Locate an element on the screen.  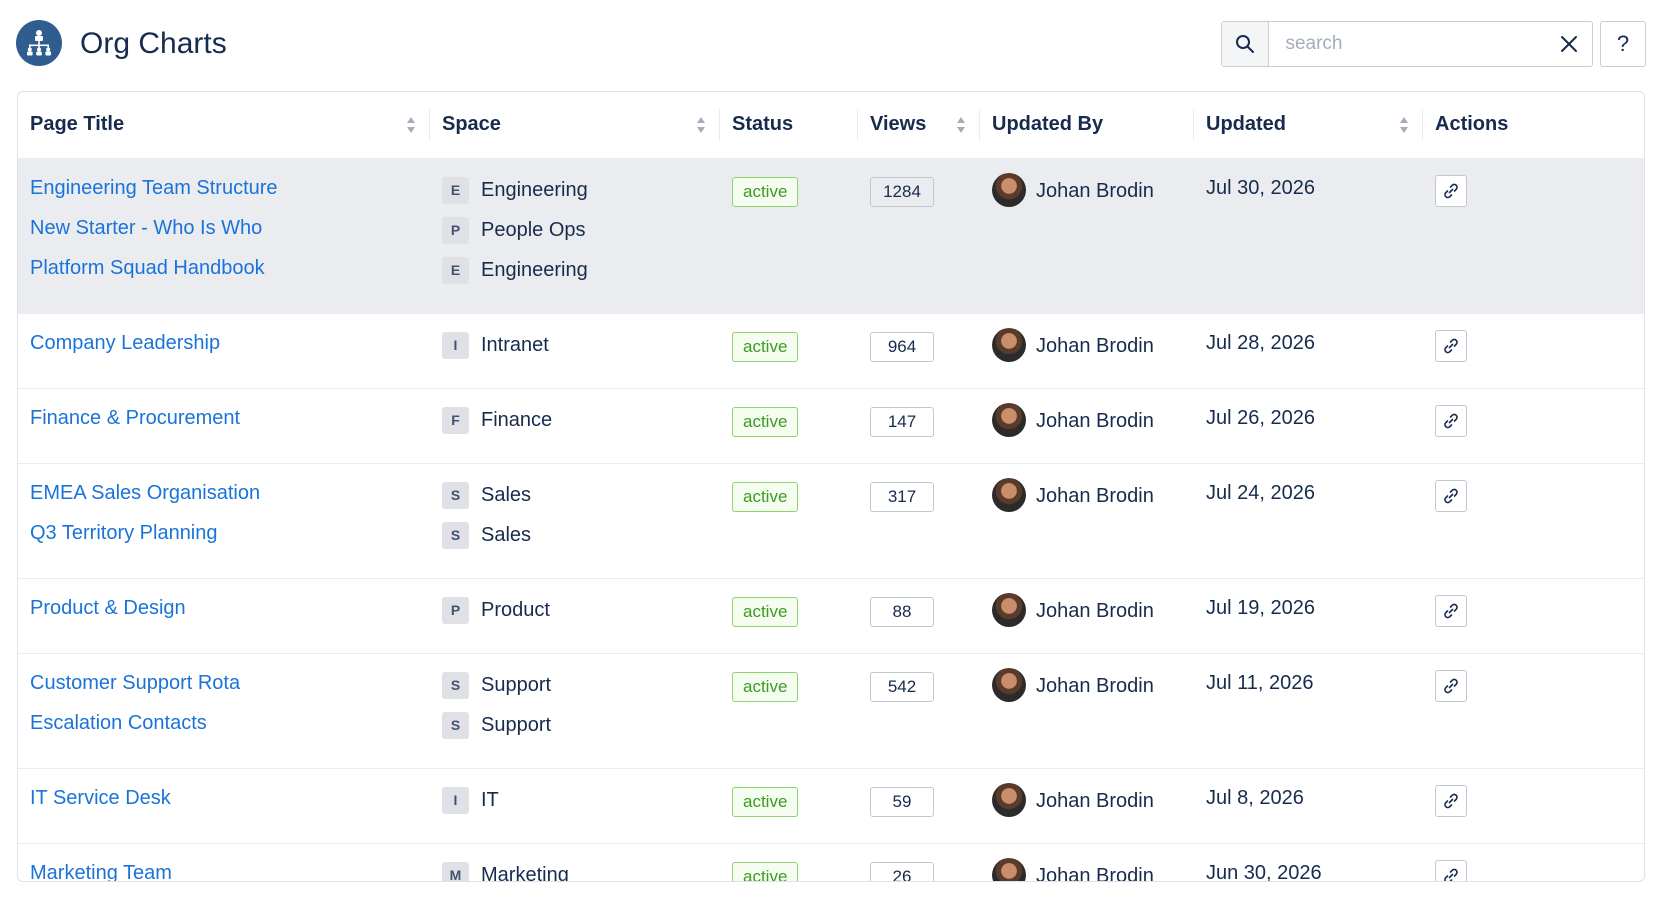
page-title-link: IT Service Desk is located at coordinates (100, 798).